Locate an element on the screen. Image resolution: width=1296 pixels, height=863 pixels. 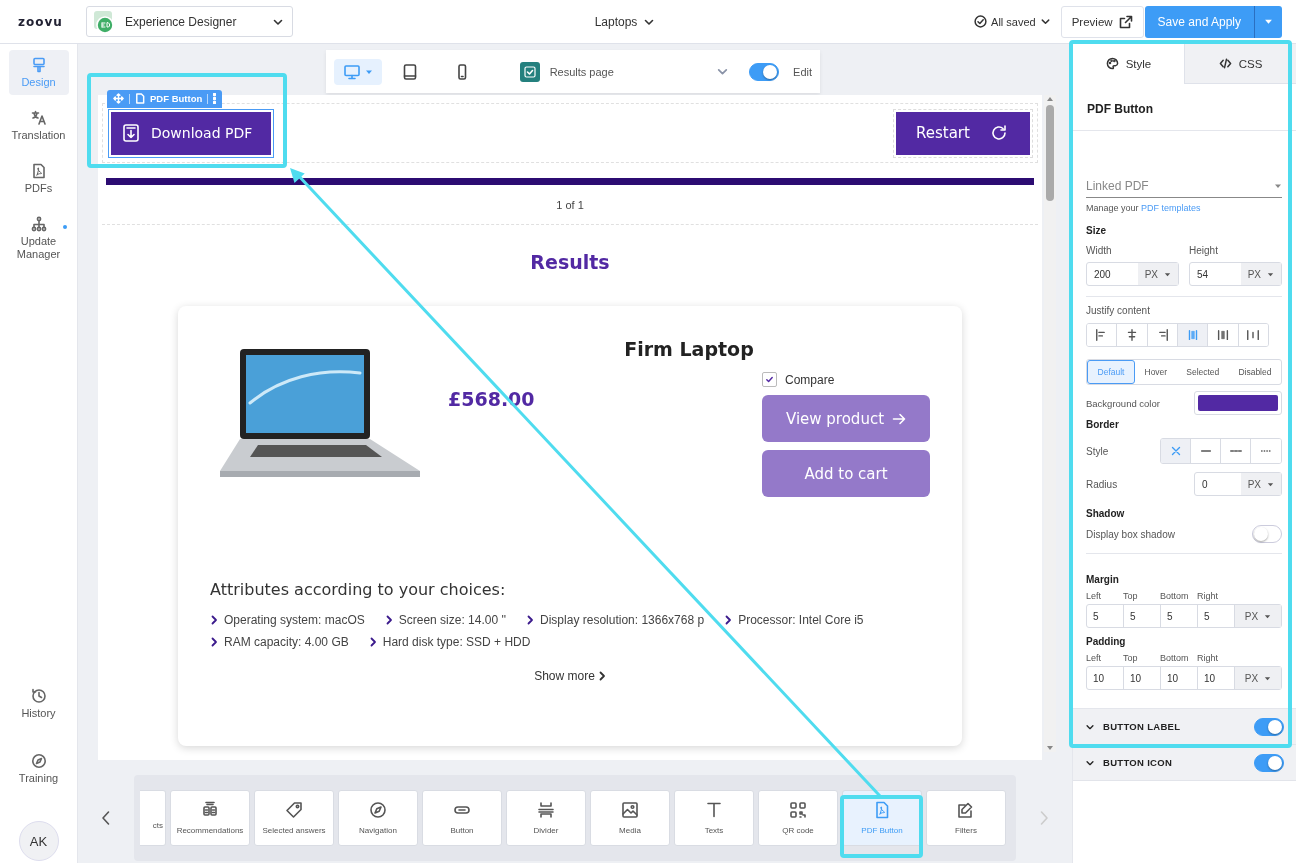
widget-tile: cts is located at coordinates (153, 818).